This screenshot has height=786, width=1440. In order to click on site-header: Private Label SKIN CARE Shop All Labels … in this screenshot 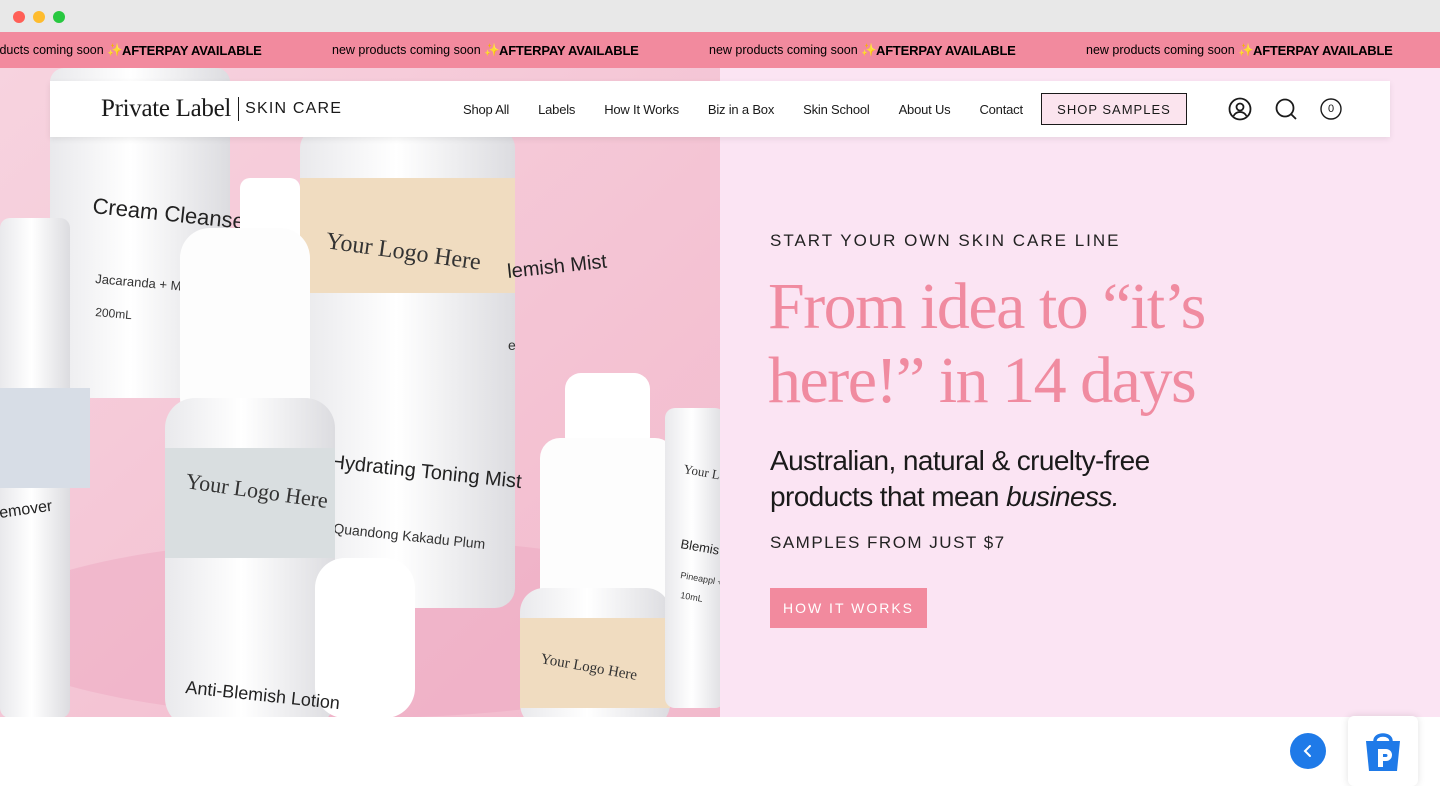, I will do `click(720, 109)`.